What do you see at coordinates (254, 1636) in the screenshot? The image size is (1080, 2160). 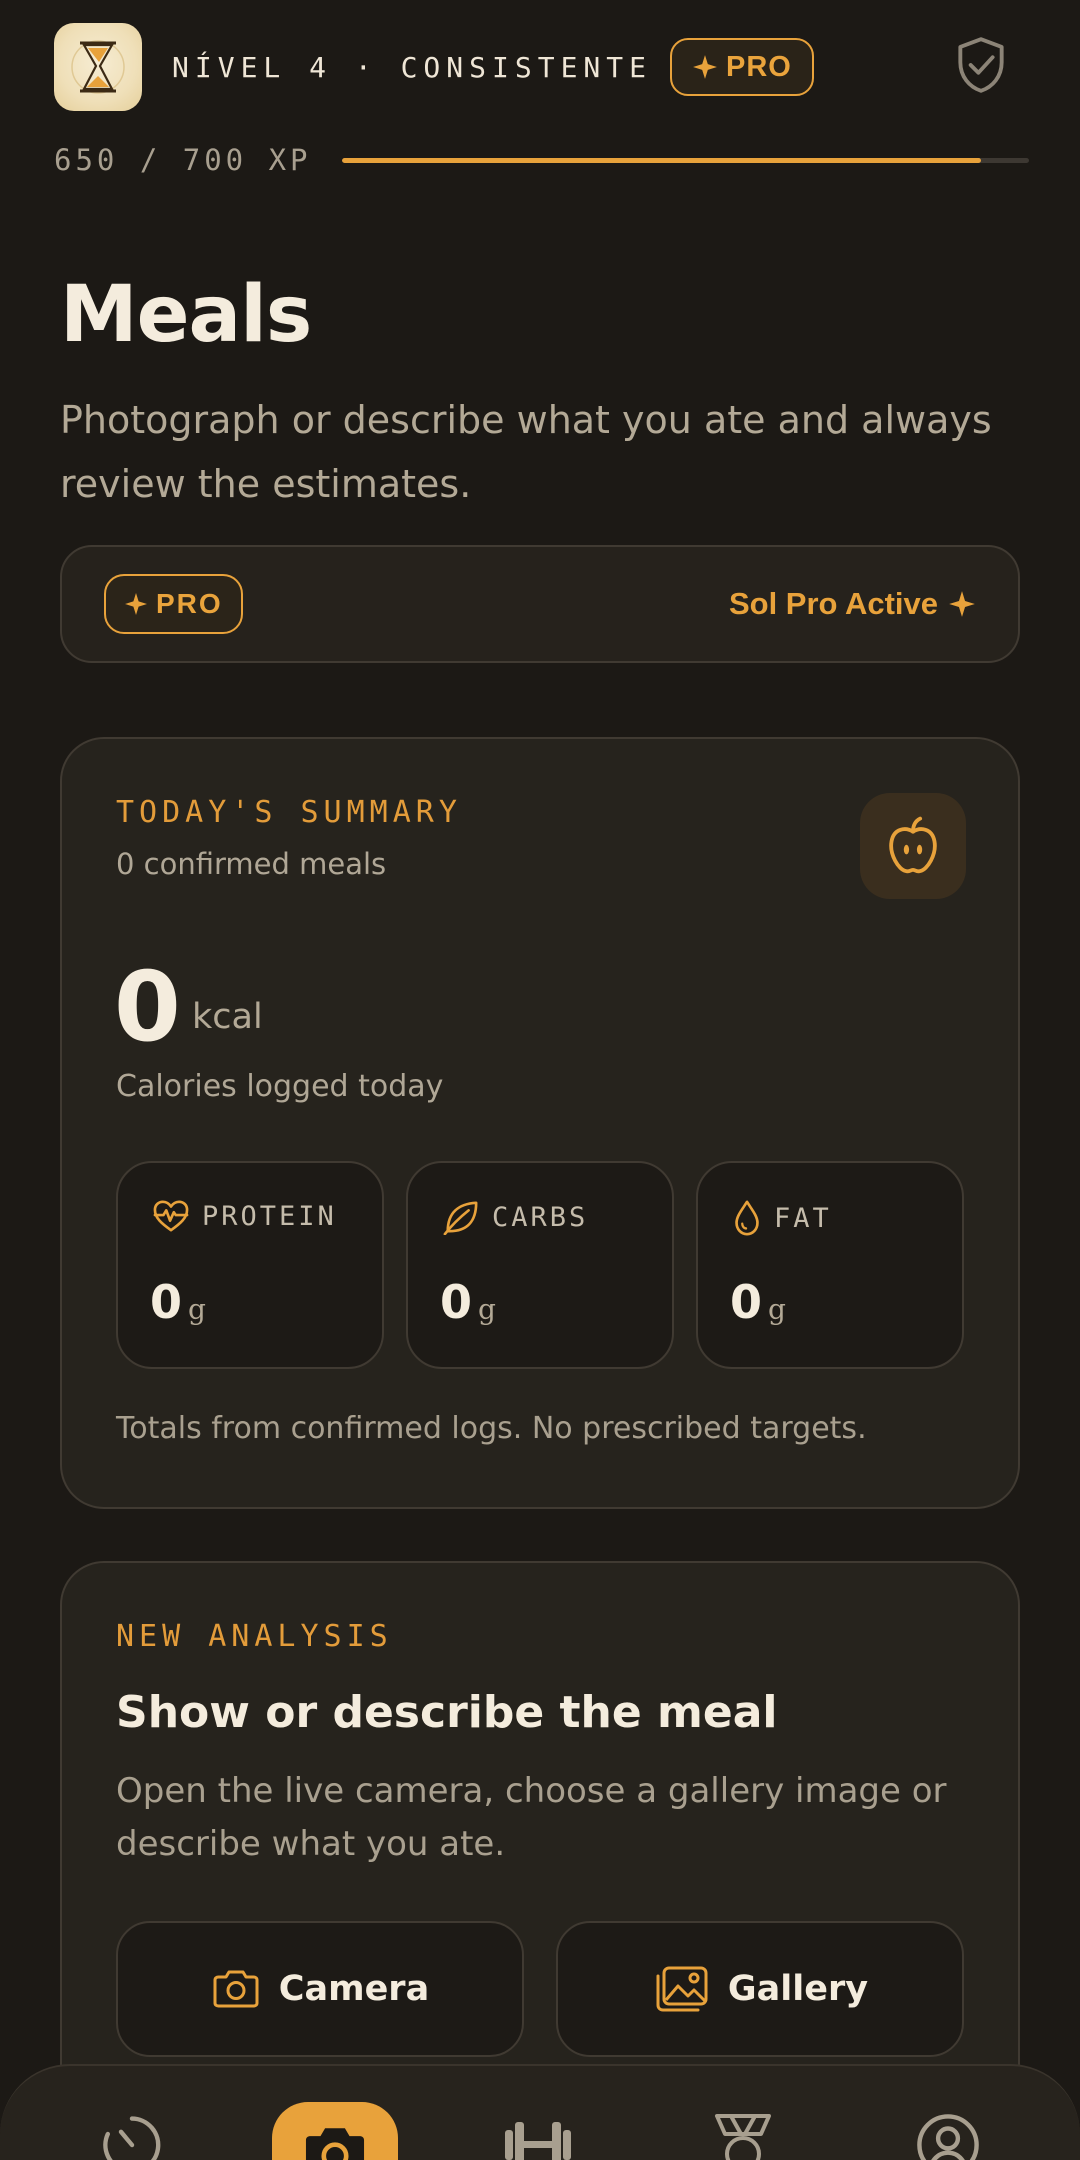 I see `analysis-eyebrow: NEW ANALYSIS` at bounding box center [254, 1636].